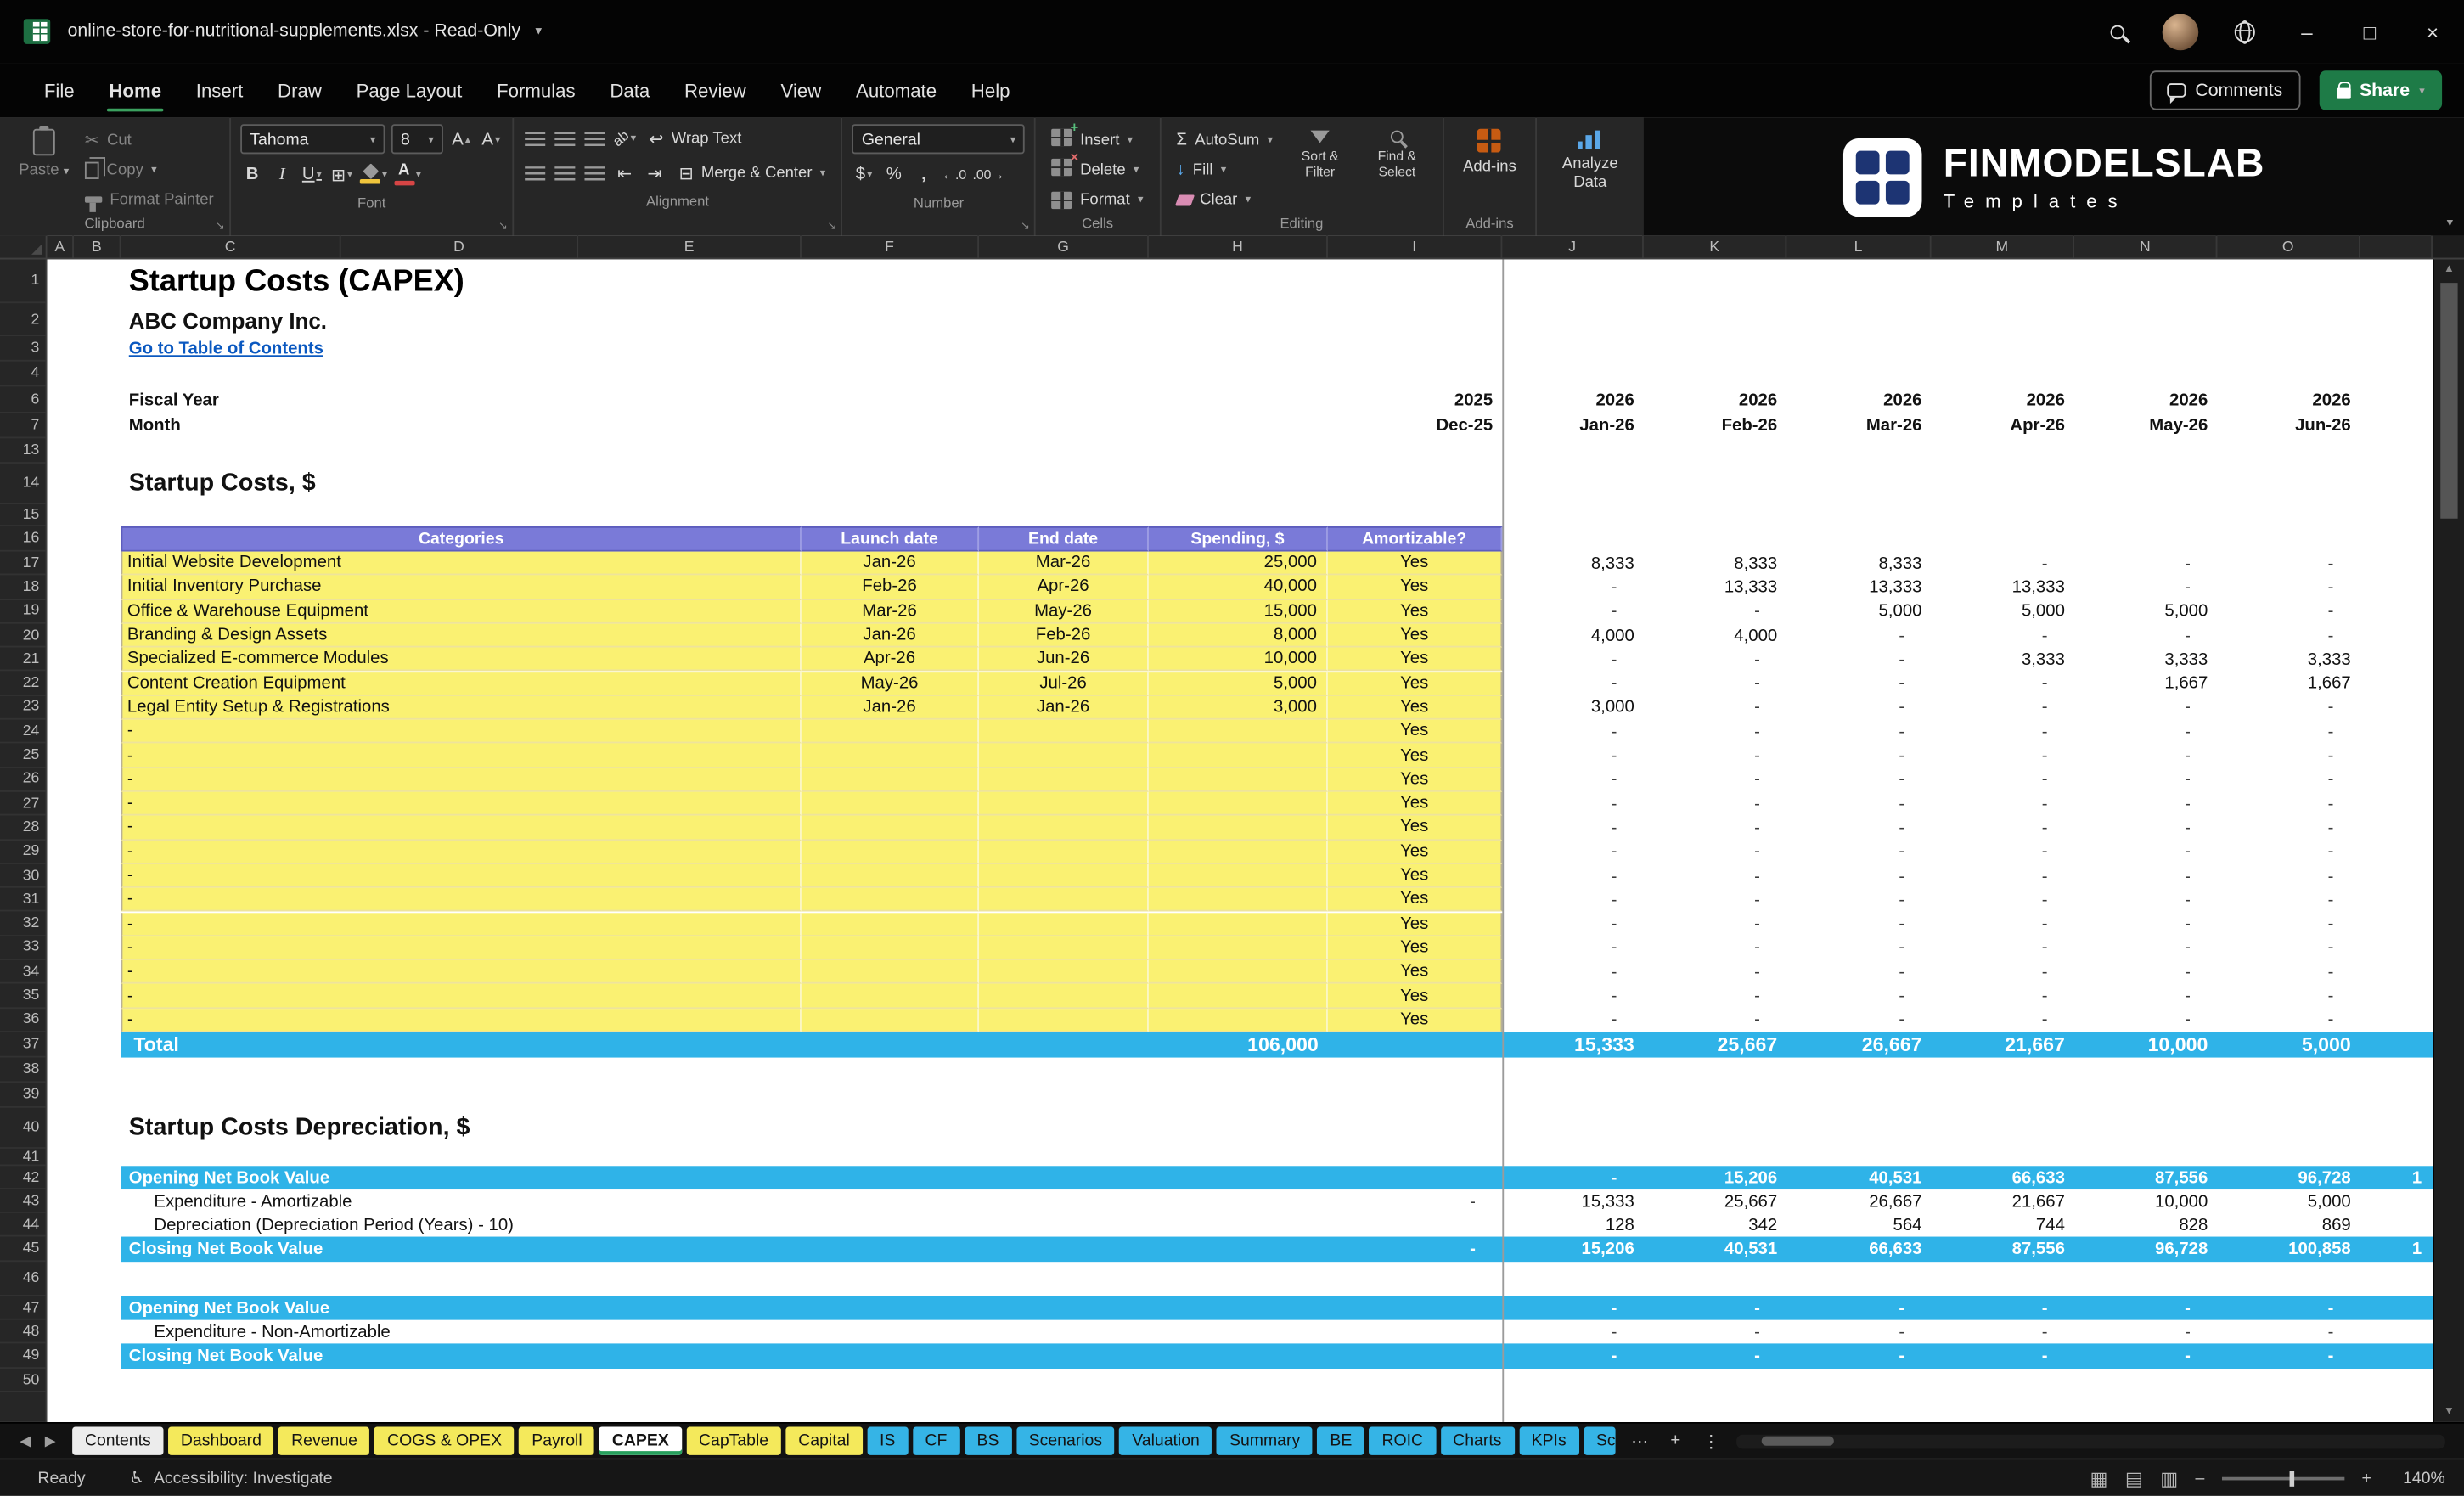 This screenshot has width=2464, height=1496. I want to click on sheet-tab-cf: CF, so click(936, 1440).